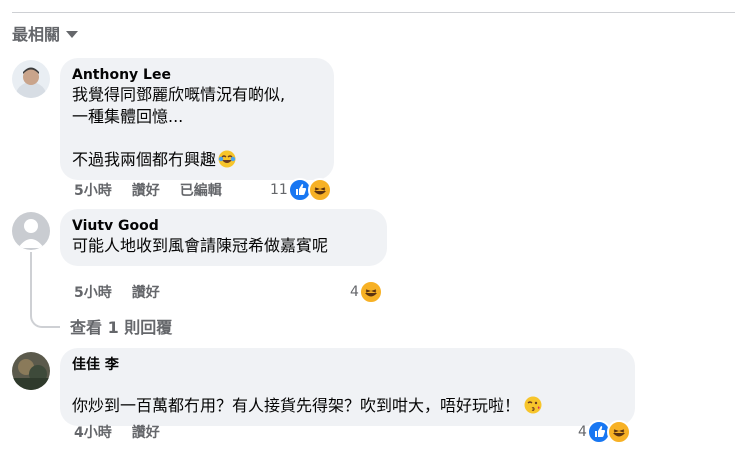 The image size is (735, 451). What do you see at coordinates (301, 190) in the screenshot?
I see `reaction-summary: 11` at bounding box center [301, 190].